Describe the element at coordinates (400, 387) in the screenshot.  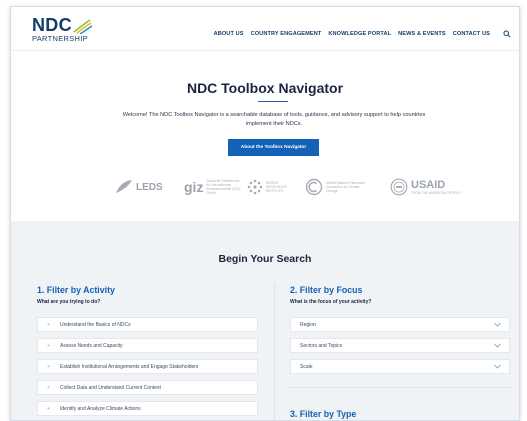
I see `section-separator` at that location.